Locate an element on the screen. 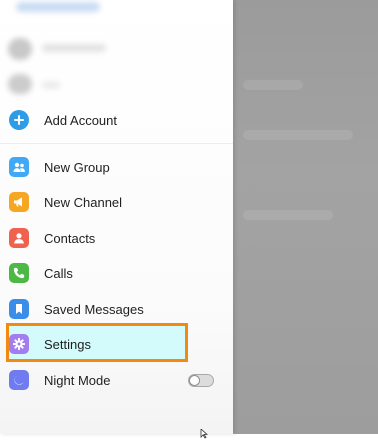 This screenshot has height=444, width=378. saved-messages-item: Saved Messages is located at coordinates (116, 309).